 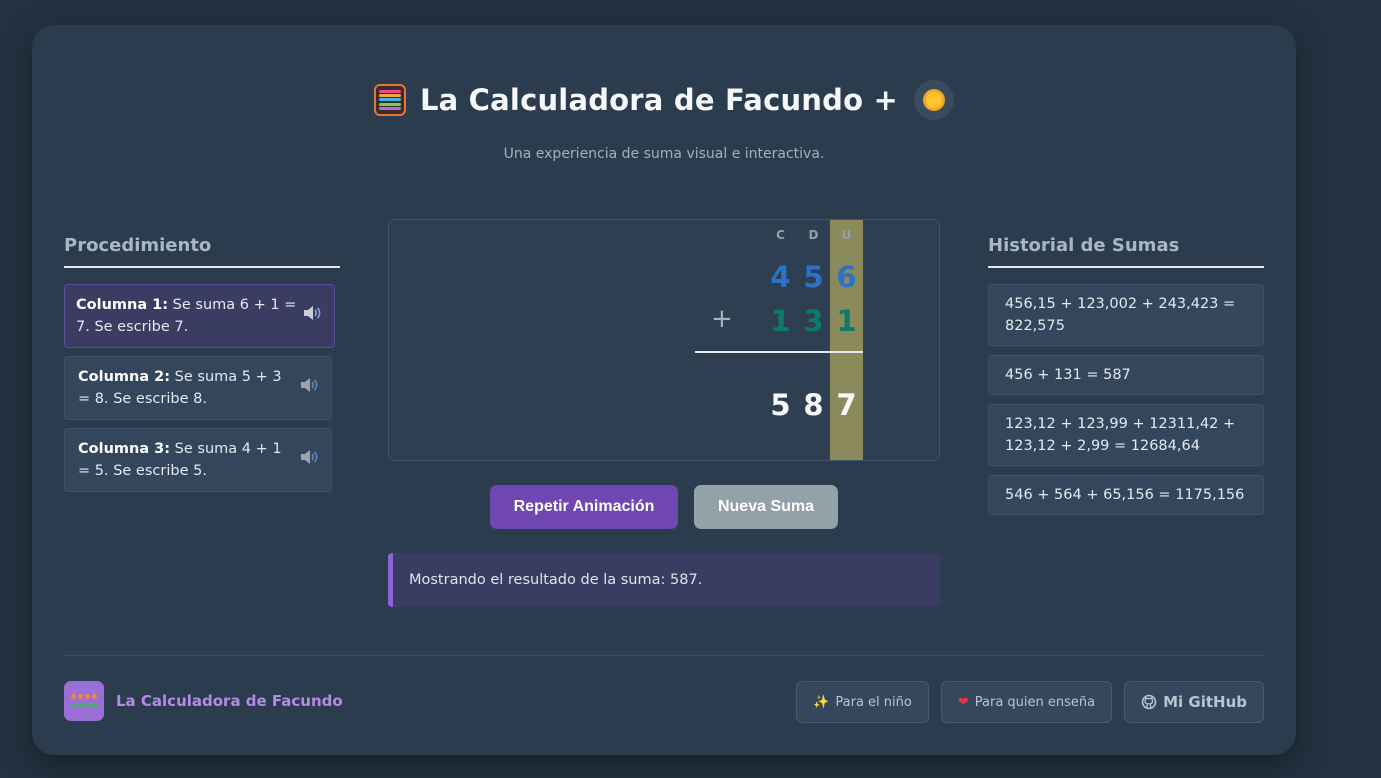 I want to click on title-row: La Calculadora de Facundo +, so click(x=664, y=100).